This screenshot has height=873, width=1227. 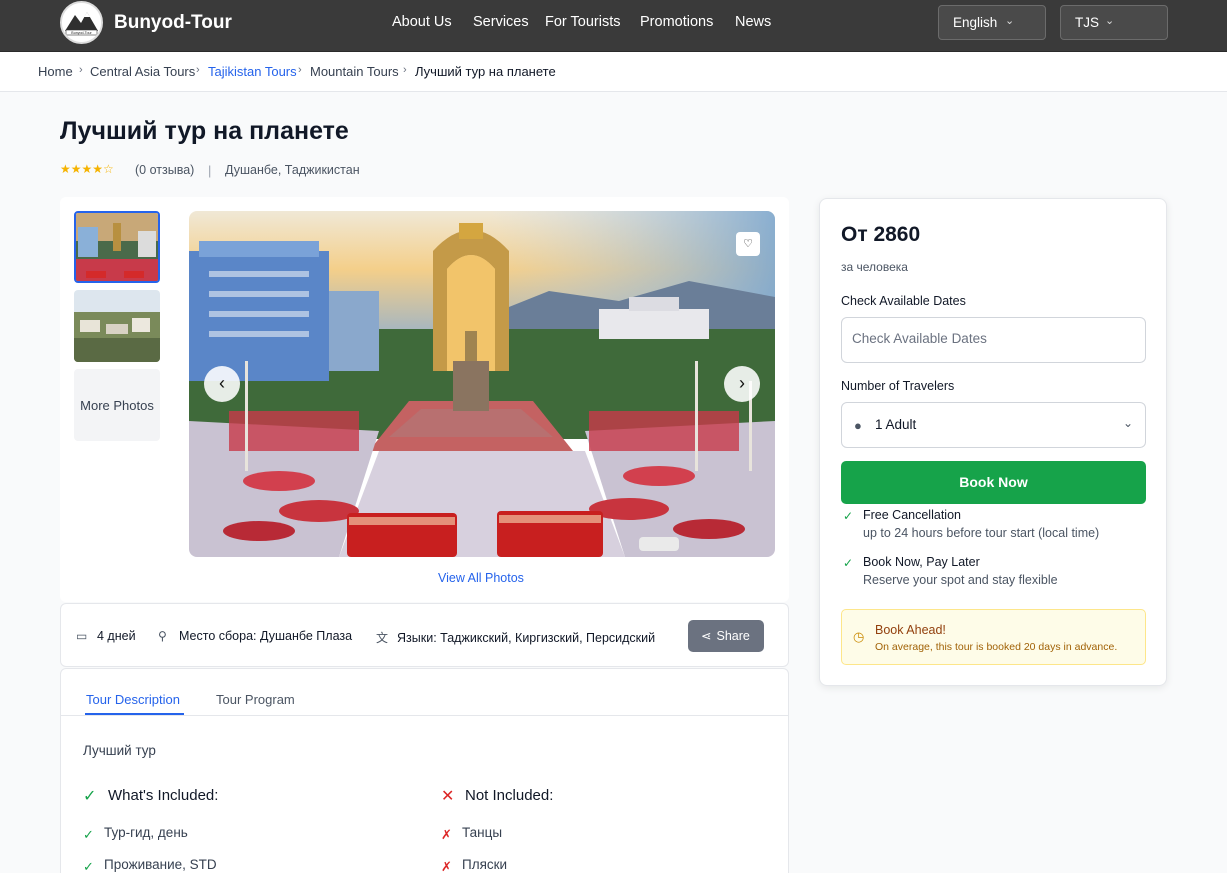 What do you see at coordinates (354, 71) in the screenshot?
I see `breadcrumb-mountain: Mountain Tours` at bounding box center [354, 71].